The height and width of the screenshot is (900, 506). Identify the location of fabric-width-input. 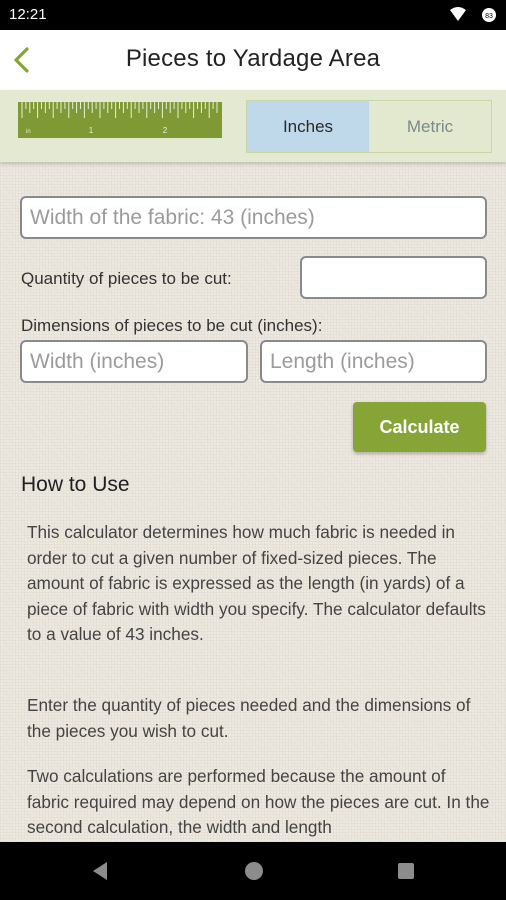
(253, 217).